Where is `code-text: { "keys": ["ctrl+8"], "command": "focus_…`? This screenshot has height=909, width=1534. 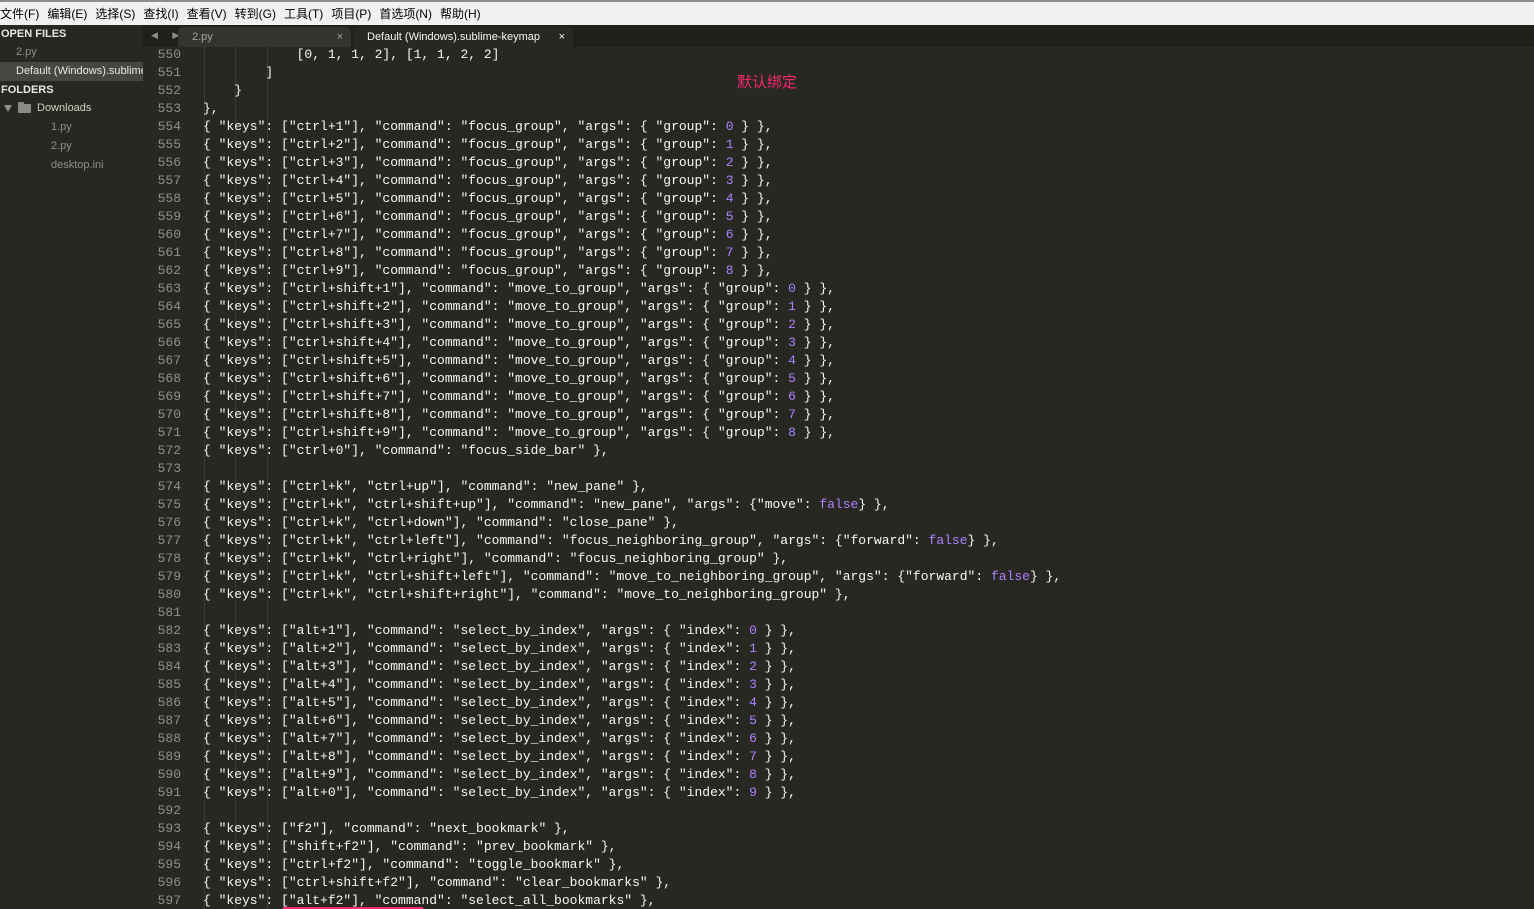
code-text: { "keys": ["ctrl+8"], "command": "focus_… is located at coordinates (488, 252).